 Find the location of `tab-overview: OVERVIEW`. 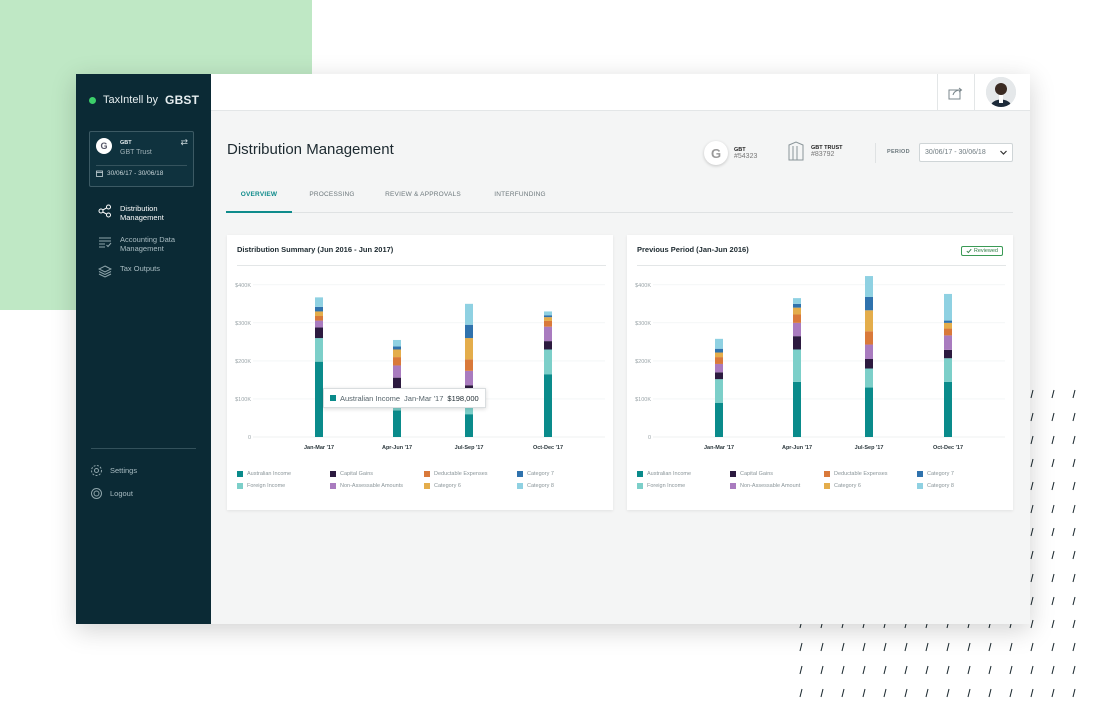

tab-overview: OVERVIEW is located at coordinates (259, 202).